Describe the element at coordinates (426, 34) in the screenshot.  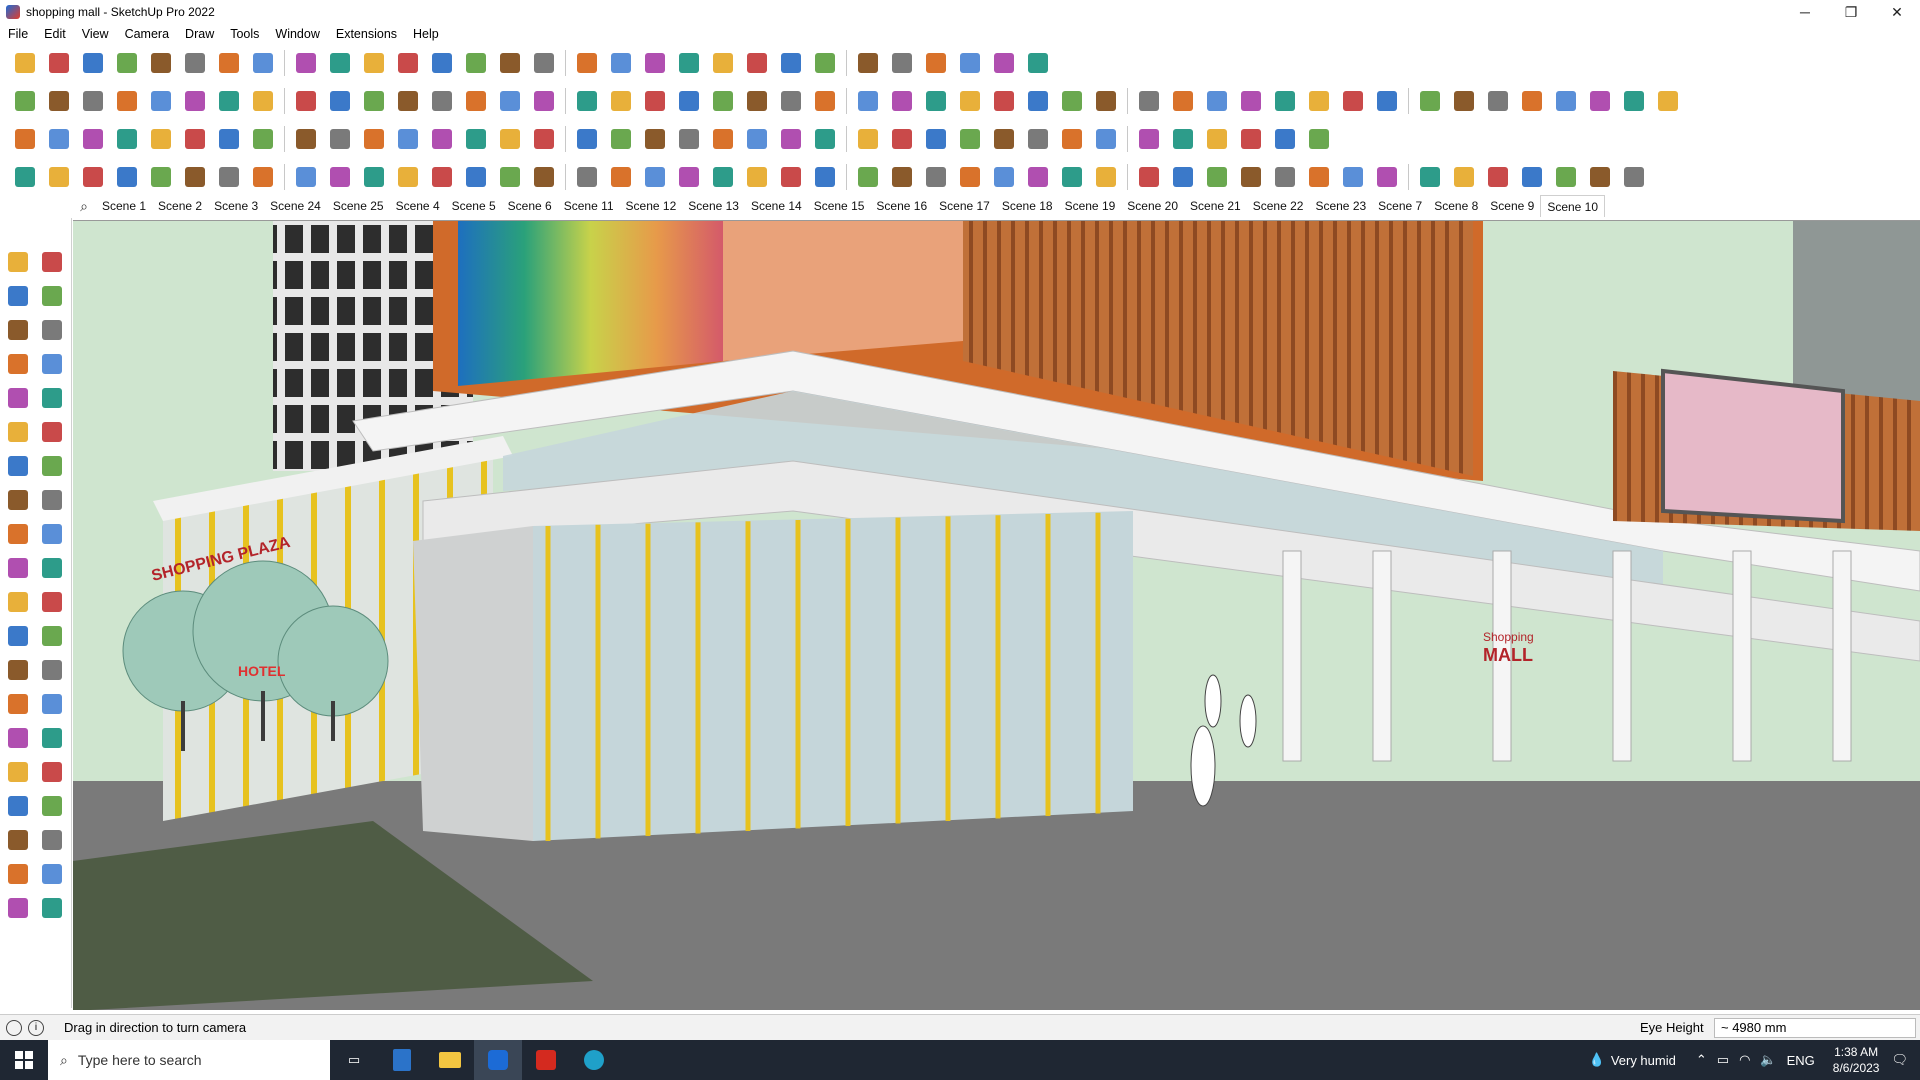
I see `menu-help: Help` at that location.